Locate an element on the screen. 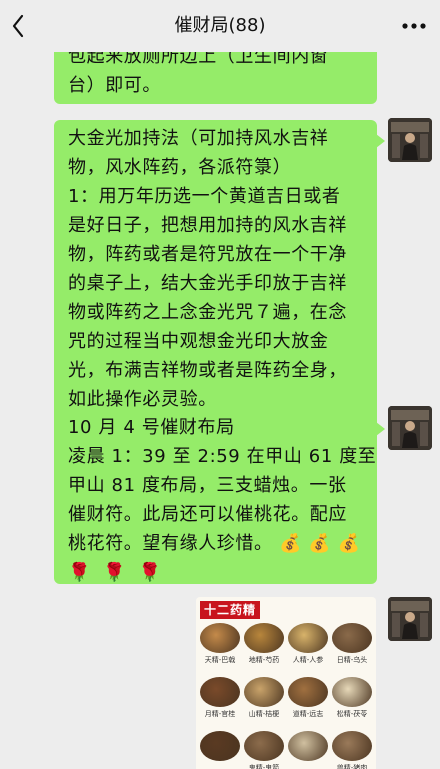 The image size is (440, 769). message-line: 凌晨 1：39 至 2:59 在甲山 61 度至 is located at coordinates (222, 456).